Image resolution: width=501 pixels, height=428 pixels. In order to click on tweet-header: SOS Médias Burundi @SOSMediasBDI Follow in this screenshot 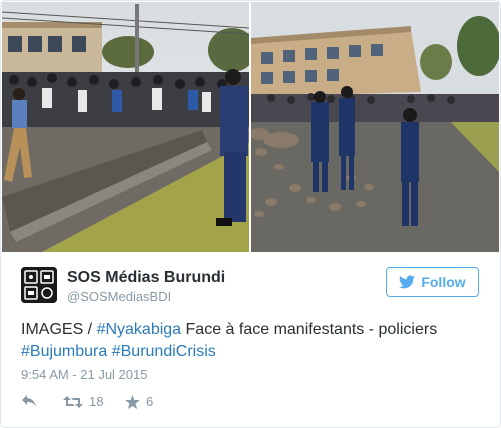, I will do `click(251, 286)`.